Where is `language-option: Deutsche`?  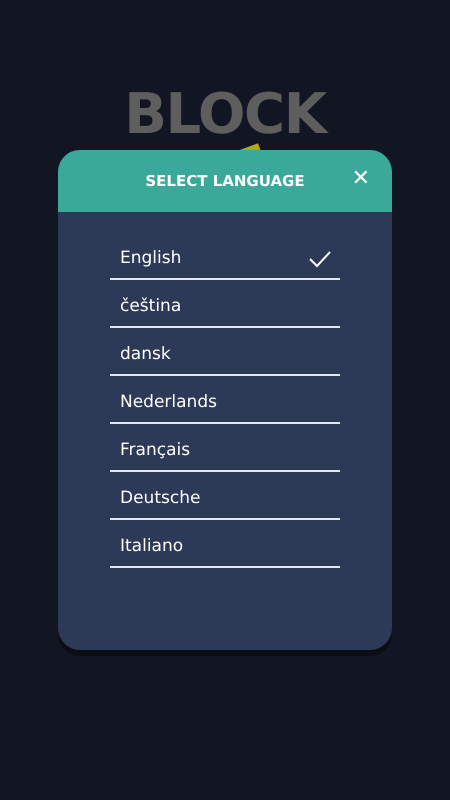 language-option: Deutsche is located at coordinates (225, 496).